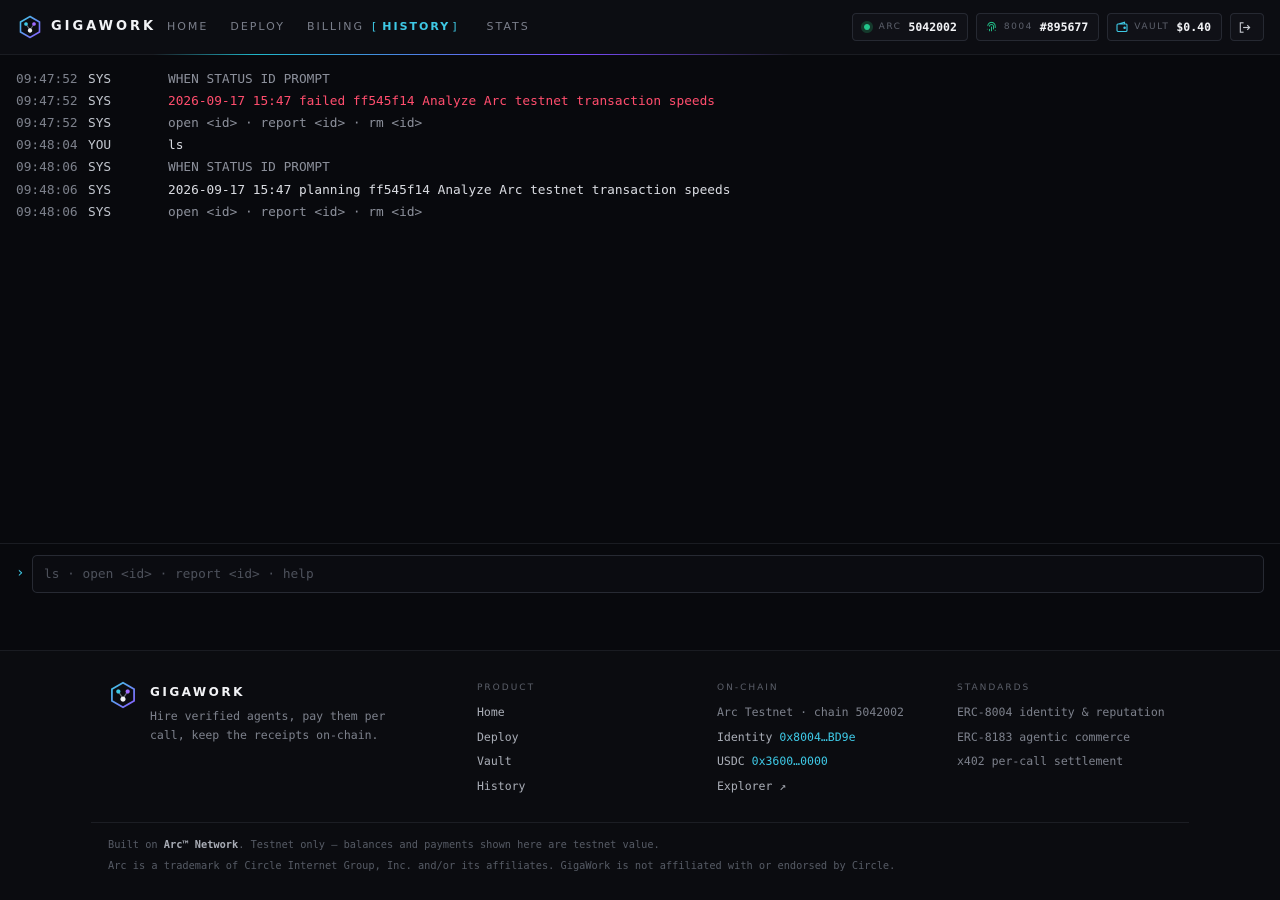 This screenshot has width=1280, height=900. Describe the element at coordinates (506, 688) in the screenshot. I see `footer-product-title: PRODUCT` at that location.